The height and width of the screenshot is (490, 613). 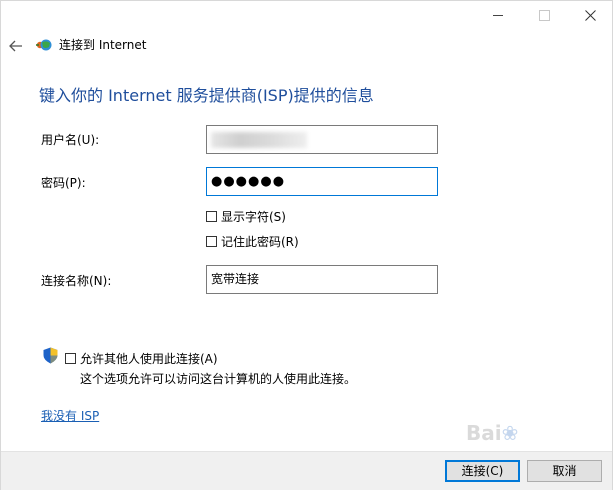 I want to click on window-title: 连接到 Internet, so click(x=103, y=45).